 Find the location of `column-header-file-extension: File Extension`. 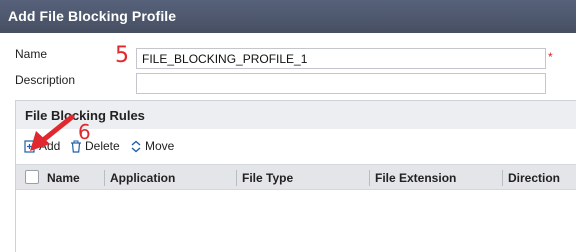

column-header-file-extension: File Extension is located at coordinates (415, 178).